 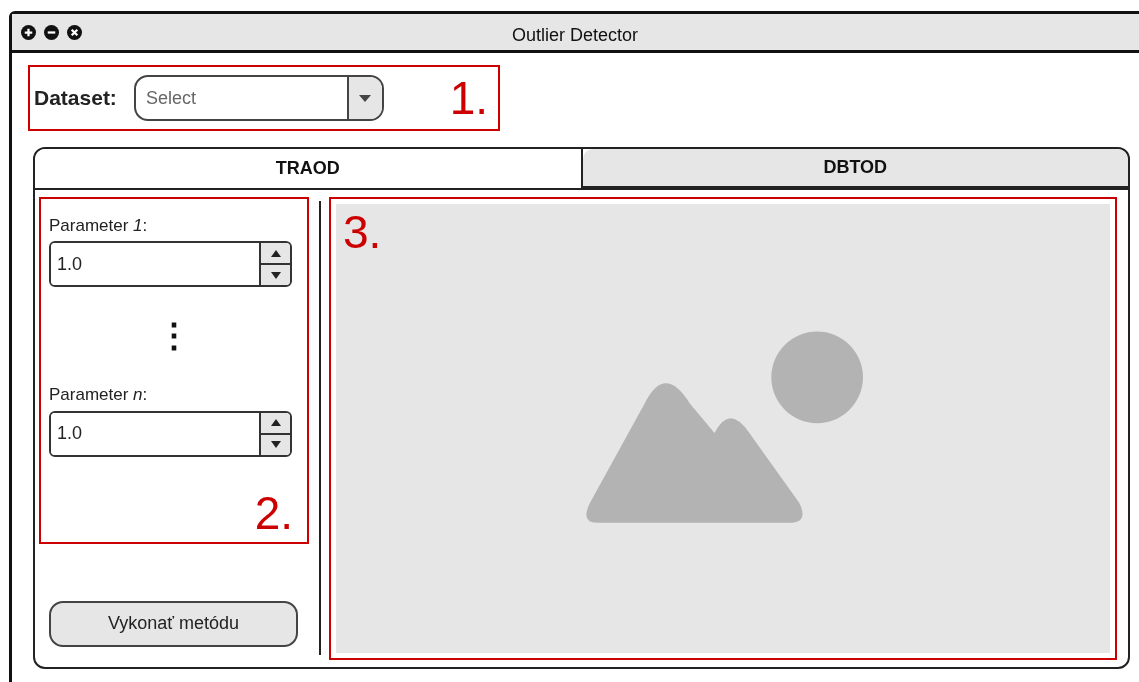 I want to click on tab: TRAOD, so click(x=309, y=168).